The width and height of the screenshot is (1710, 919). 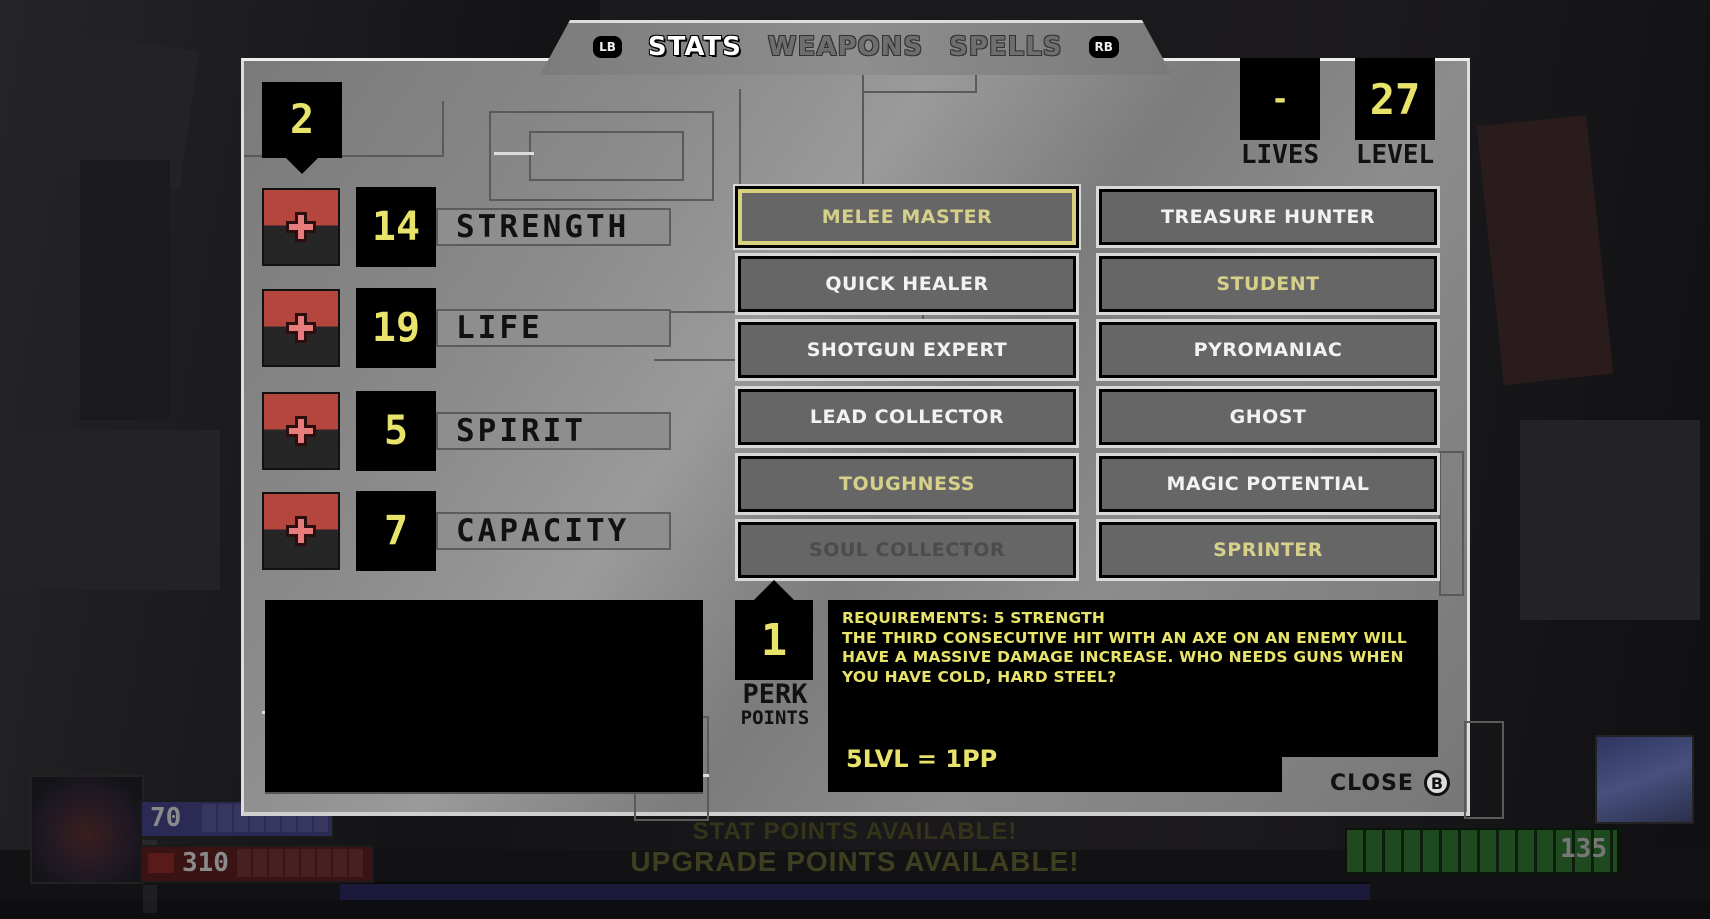 I want to click on perk-points-label: PERK POINTS, so click(x=775, y=704).